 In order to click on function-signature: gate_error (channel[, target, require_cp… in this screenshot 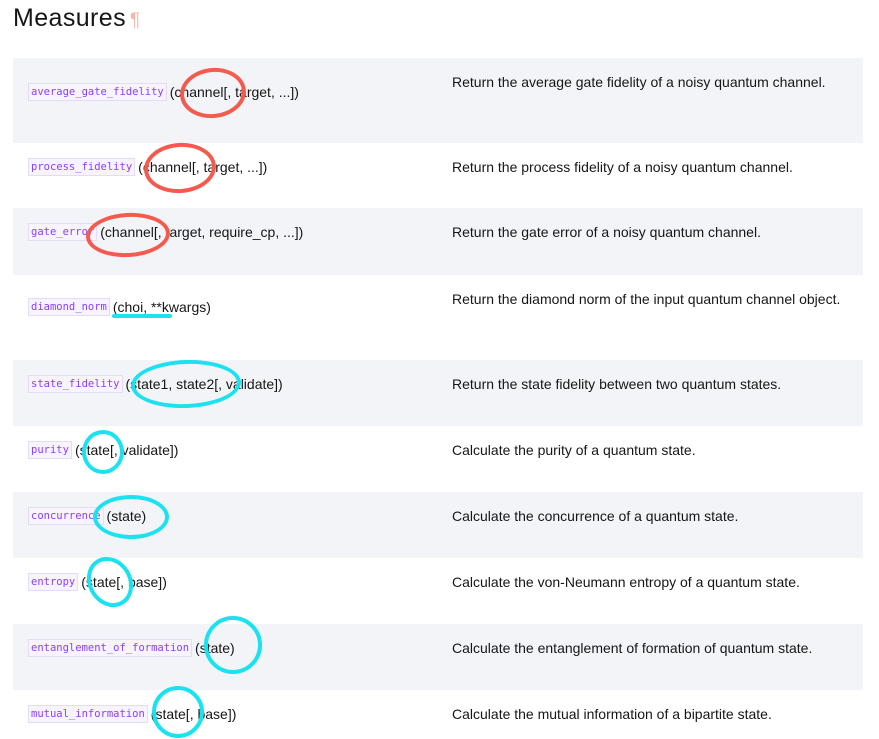, I will do `click(165, 232)`.